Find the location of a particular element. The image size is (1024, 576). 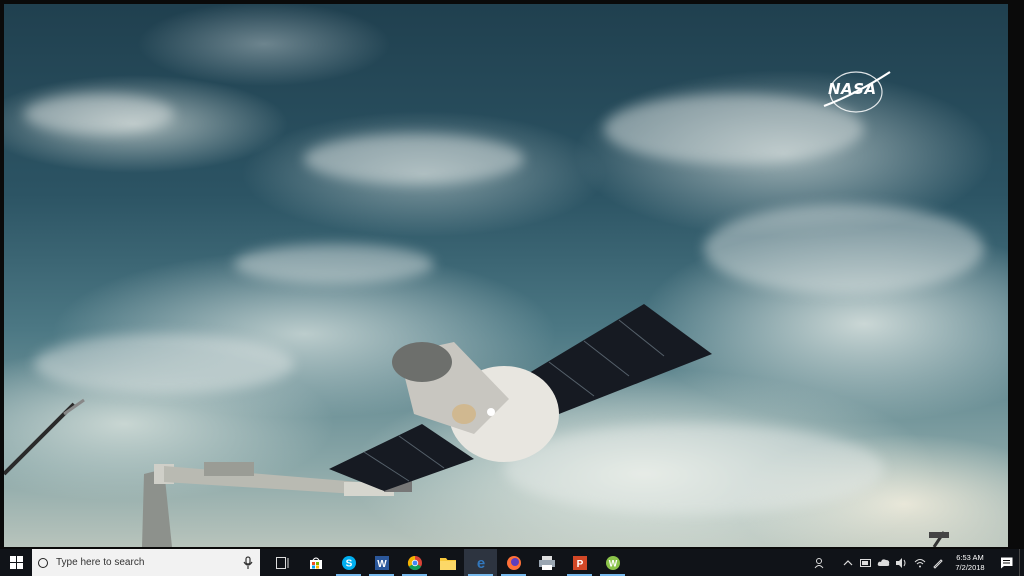

edge-app-button: e is located at coordinates (480, 562).